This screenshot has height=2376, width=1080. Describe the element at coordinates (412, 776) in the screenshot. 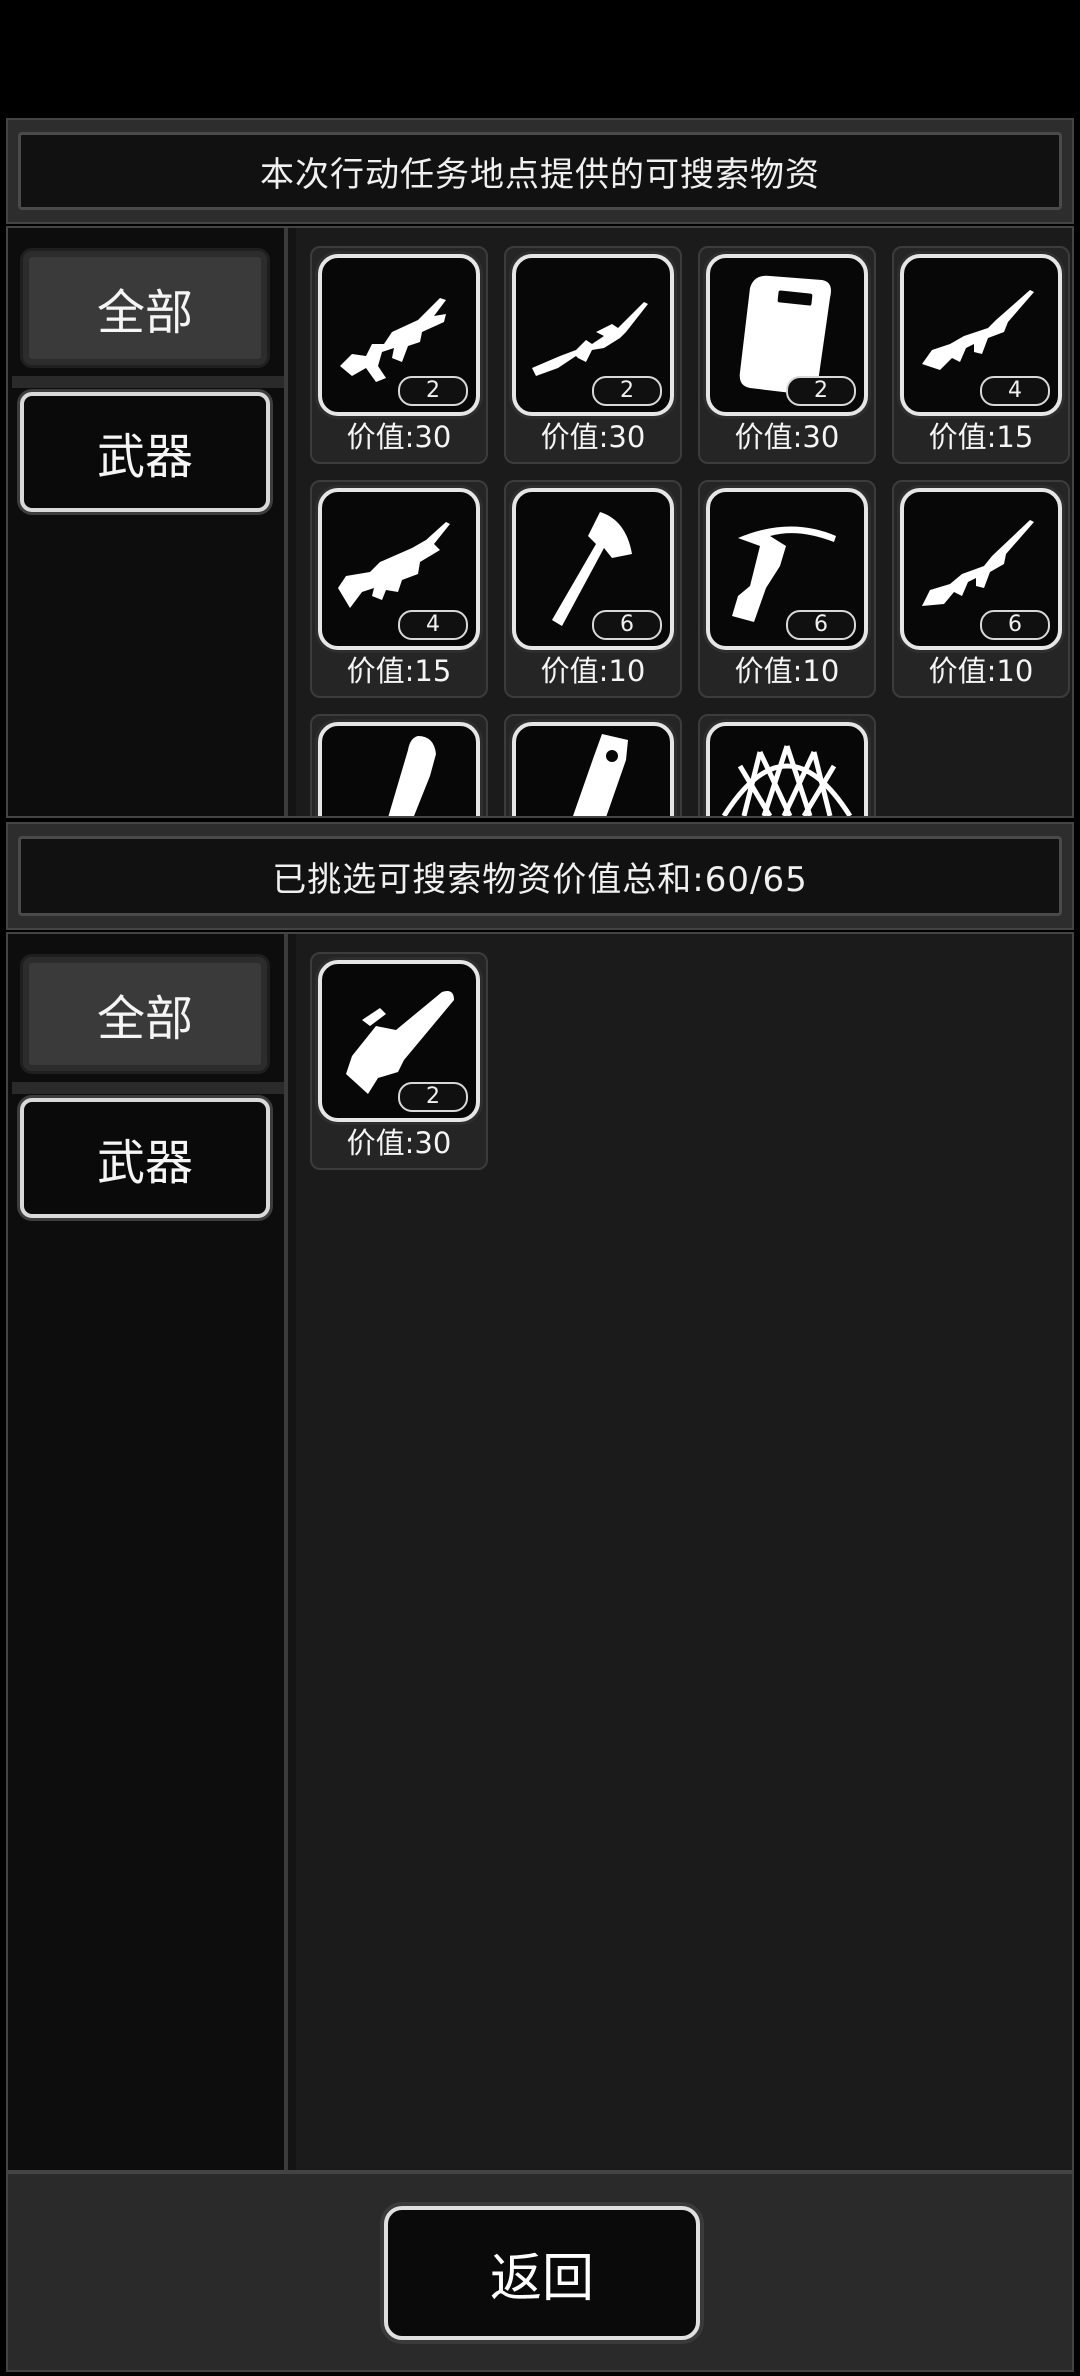

I see `chainsaw-icon` at that location.